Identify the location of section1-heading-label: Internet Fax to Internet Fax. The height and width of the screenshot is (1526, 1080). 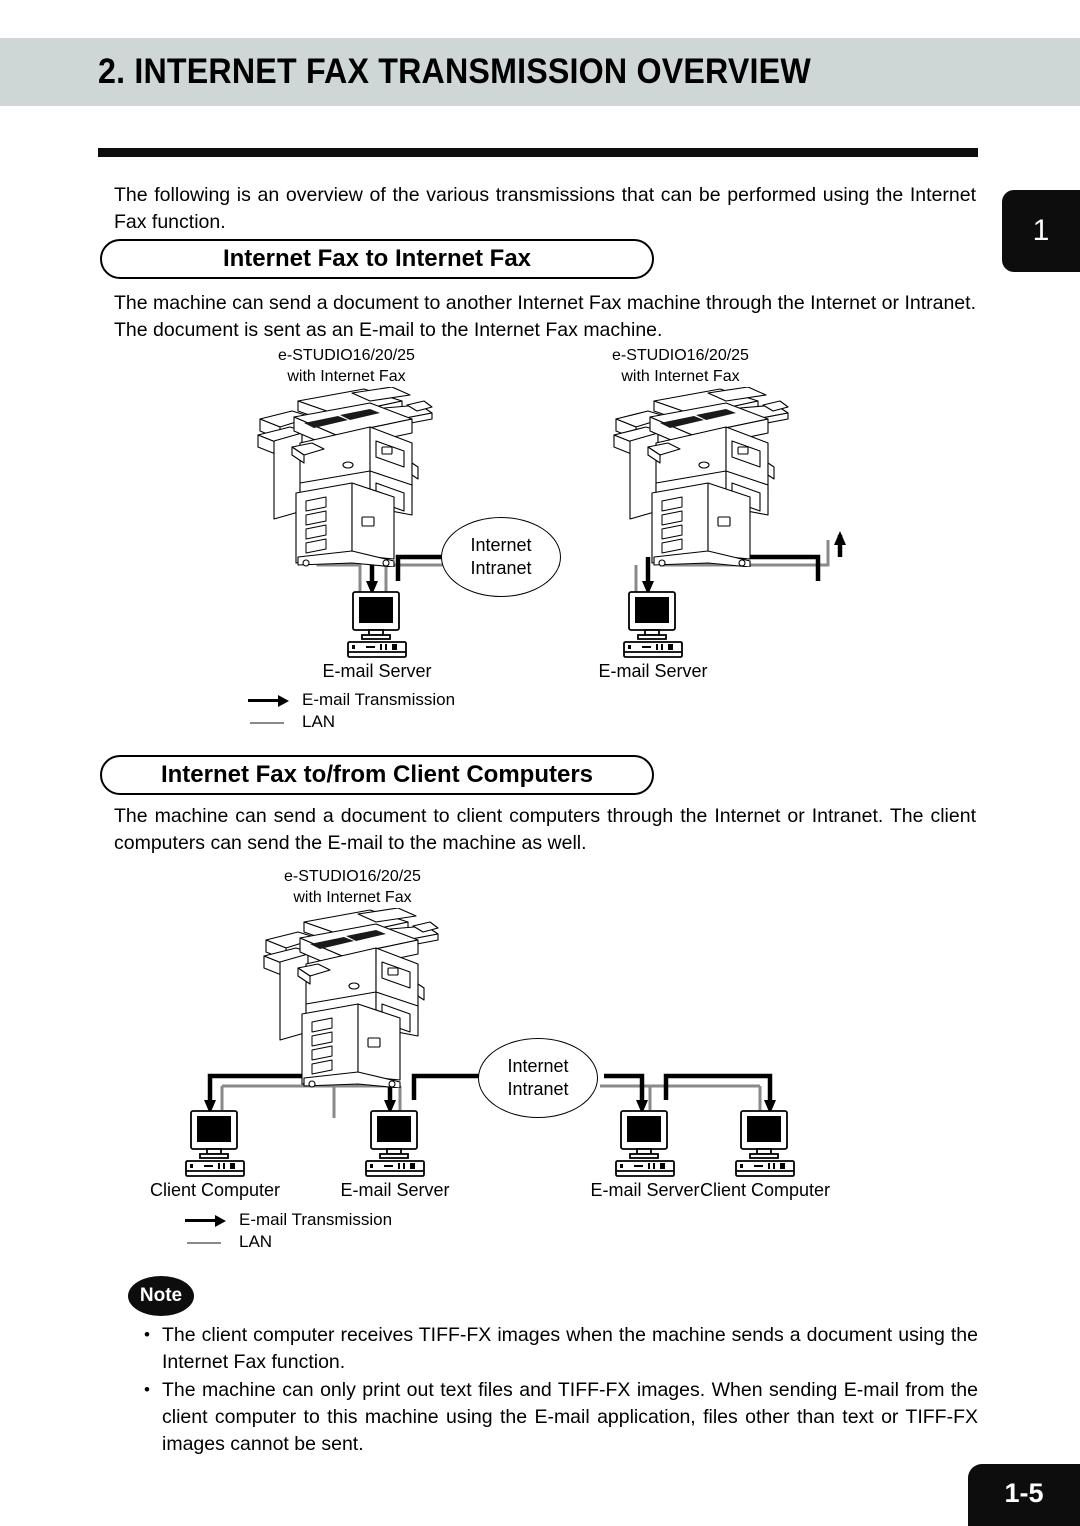
(377, 258).